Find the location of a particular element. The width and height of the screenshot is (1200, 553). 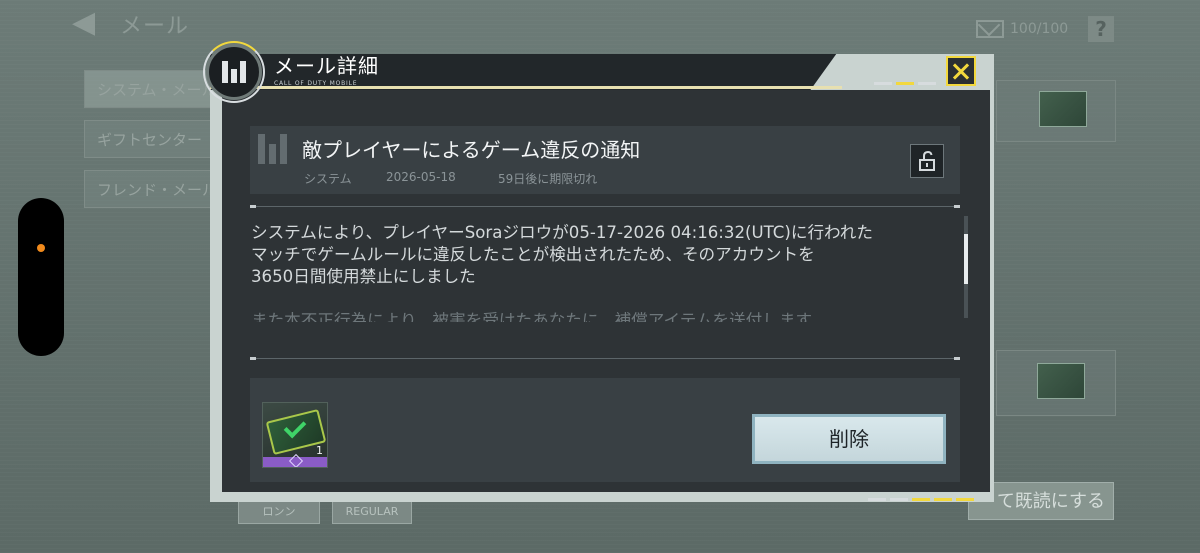

indicator-dot is located at coordinates (41, 248).